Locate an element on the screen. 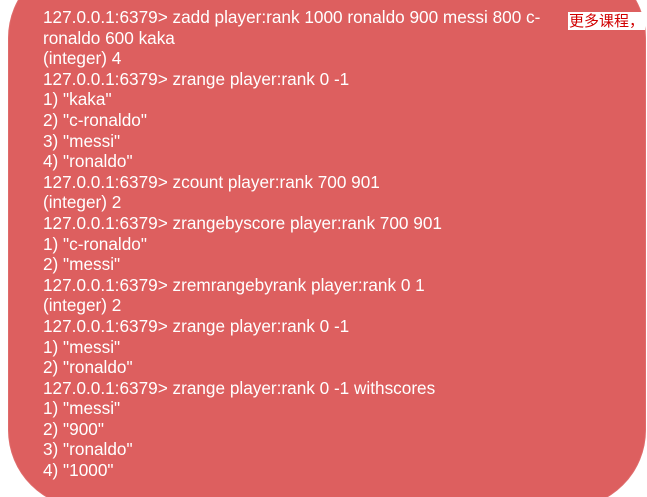 The width and height of the screenshot is (647, 497). terminal-line: ronaldo 600 kaka is located at coordinates (109, 37).